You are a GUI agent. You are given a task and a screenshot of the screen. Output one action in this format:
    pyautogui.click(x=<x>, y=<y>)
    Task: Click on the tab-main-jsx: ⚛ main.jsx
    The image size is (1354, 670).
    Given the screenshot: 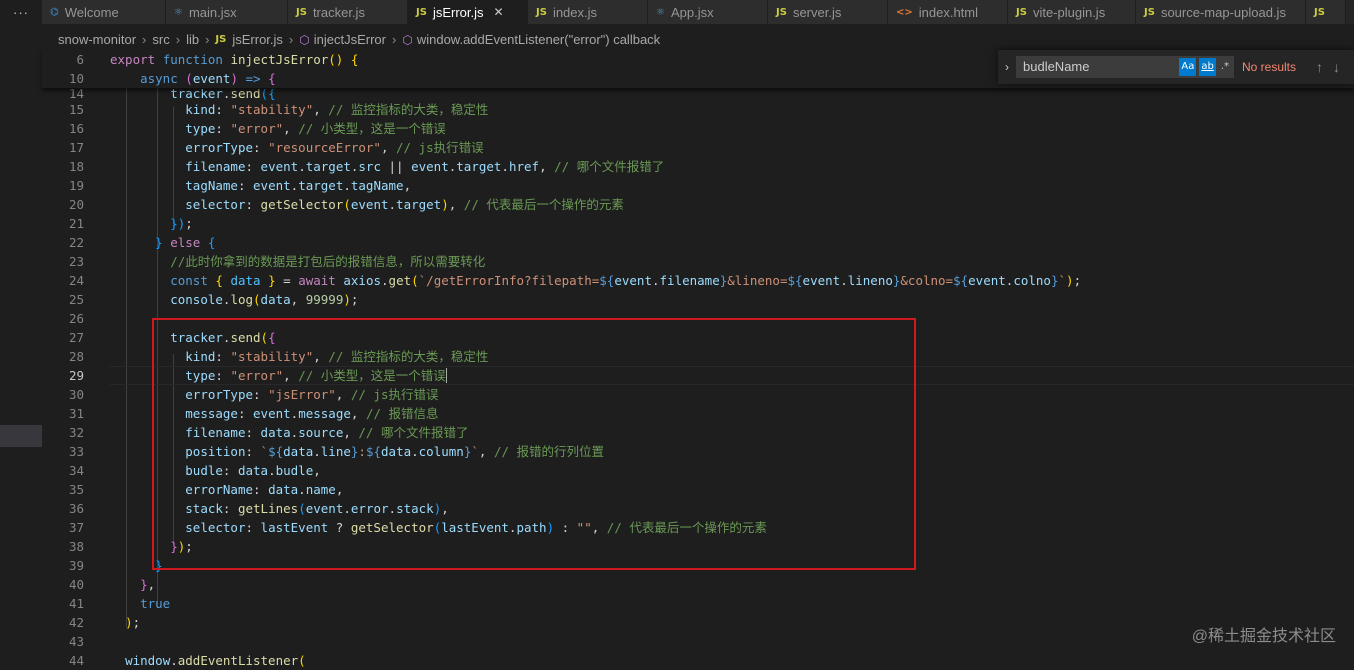 What is the action you would take?
    pyautogui.click(x=227, y=12)
    